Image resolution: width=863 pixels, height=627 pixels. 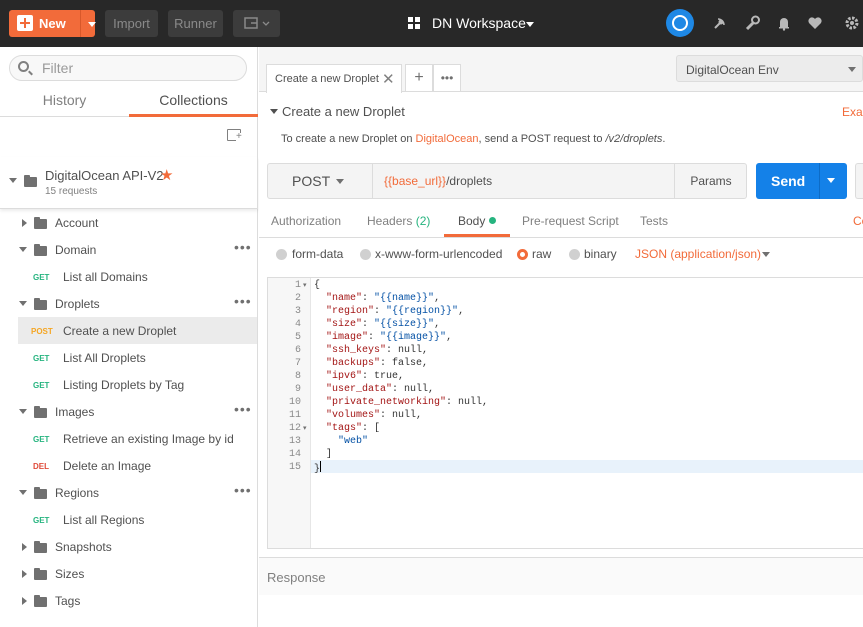 What do you see at coordinates (129, 384) in the screenshot?
I see `request-listing-droplets-by-tag: GET Listing Droplets by Tag` at bounding box center [129, 384].